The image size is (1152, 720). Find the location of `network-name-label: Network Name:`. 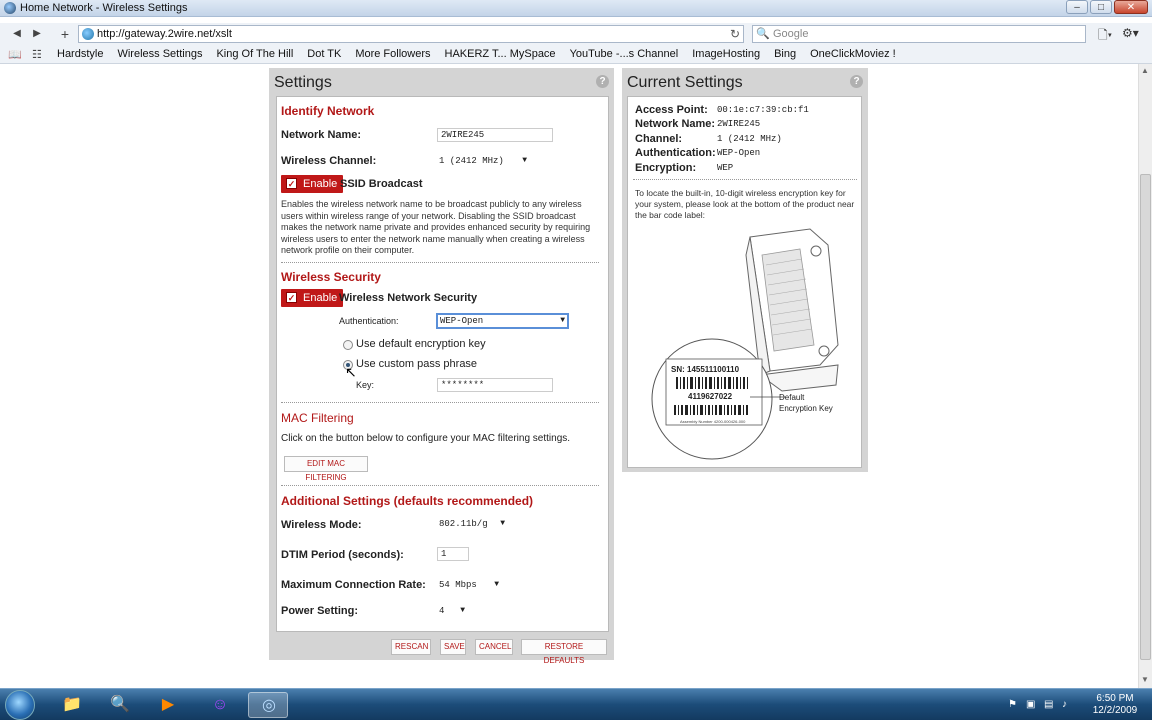

network-name-label: Network Name: is located at coordinates (321, 135).